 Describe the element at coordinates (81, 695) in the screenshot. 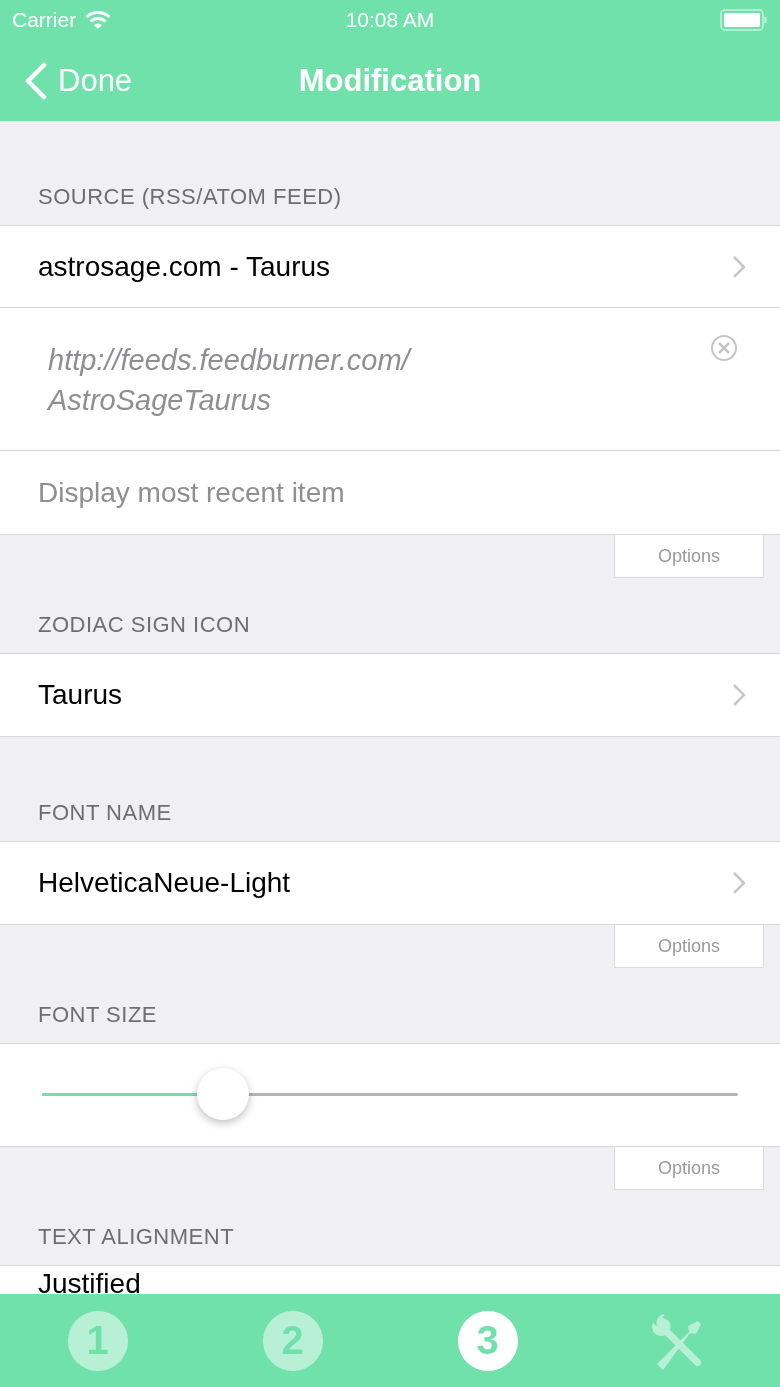

I see `row-label: Taurus` at that location.